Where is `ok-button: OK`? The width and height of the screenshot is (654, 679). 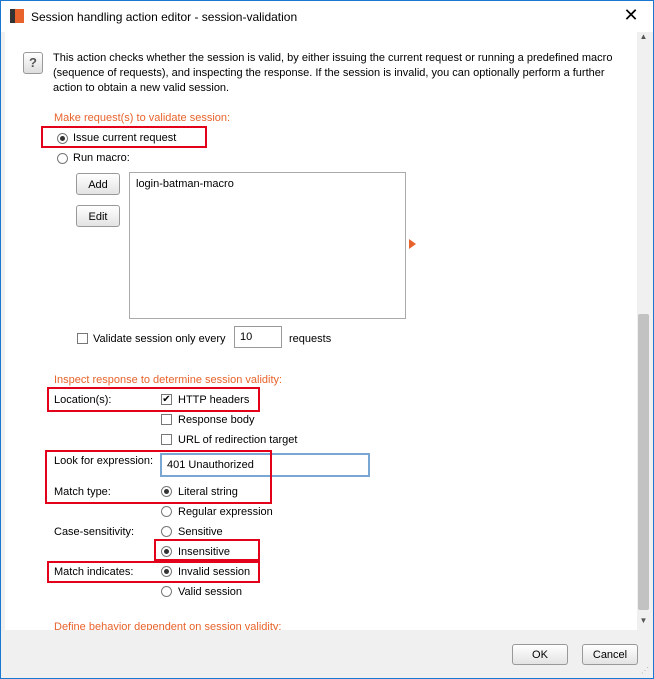
ok-button: OK is located at coordinates (540, 654).